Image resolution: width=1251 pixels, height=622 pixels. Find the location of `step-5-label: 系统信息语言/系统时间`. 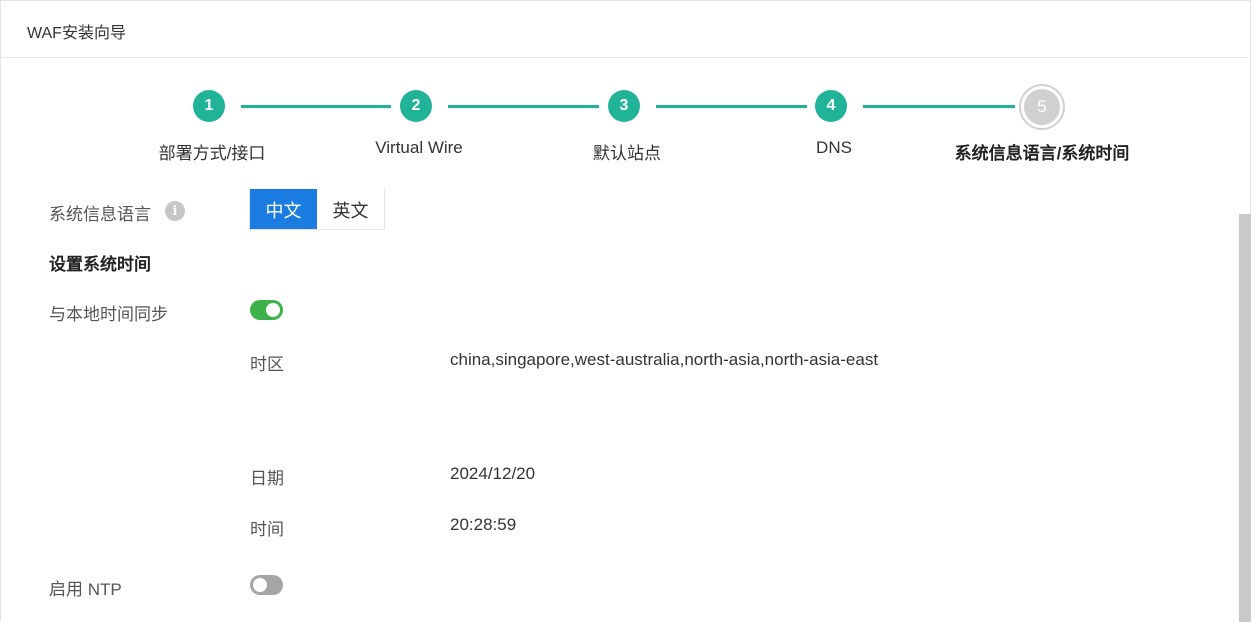

step-5-label: 系统信息语言/系统时间 is located at coordinates (1042, 153).